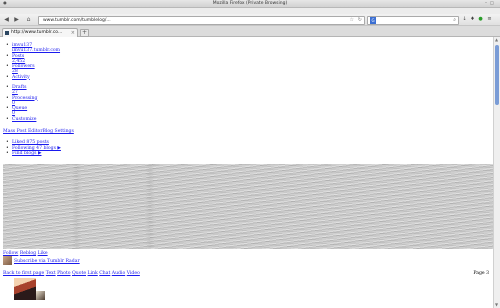 The image size is (500, 308). I want to click on download-icon: ↓, so click(464, 19).